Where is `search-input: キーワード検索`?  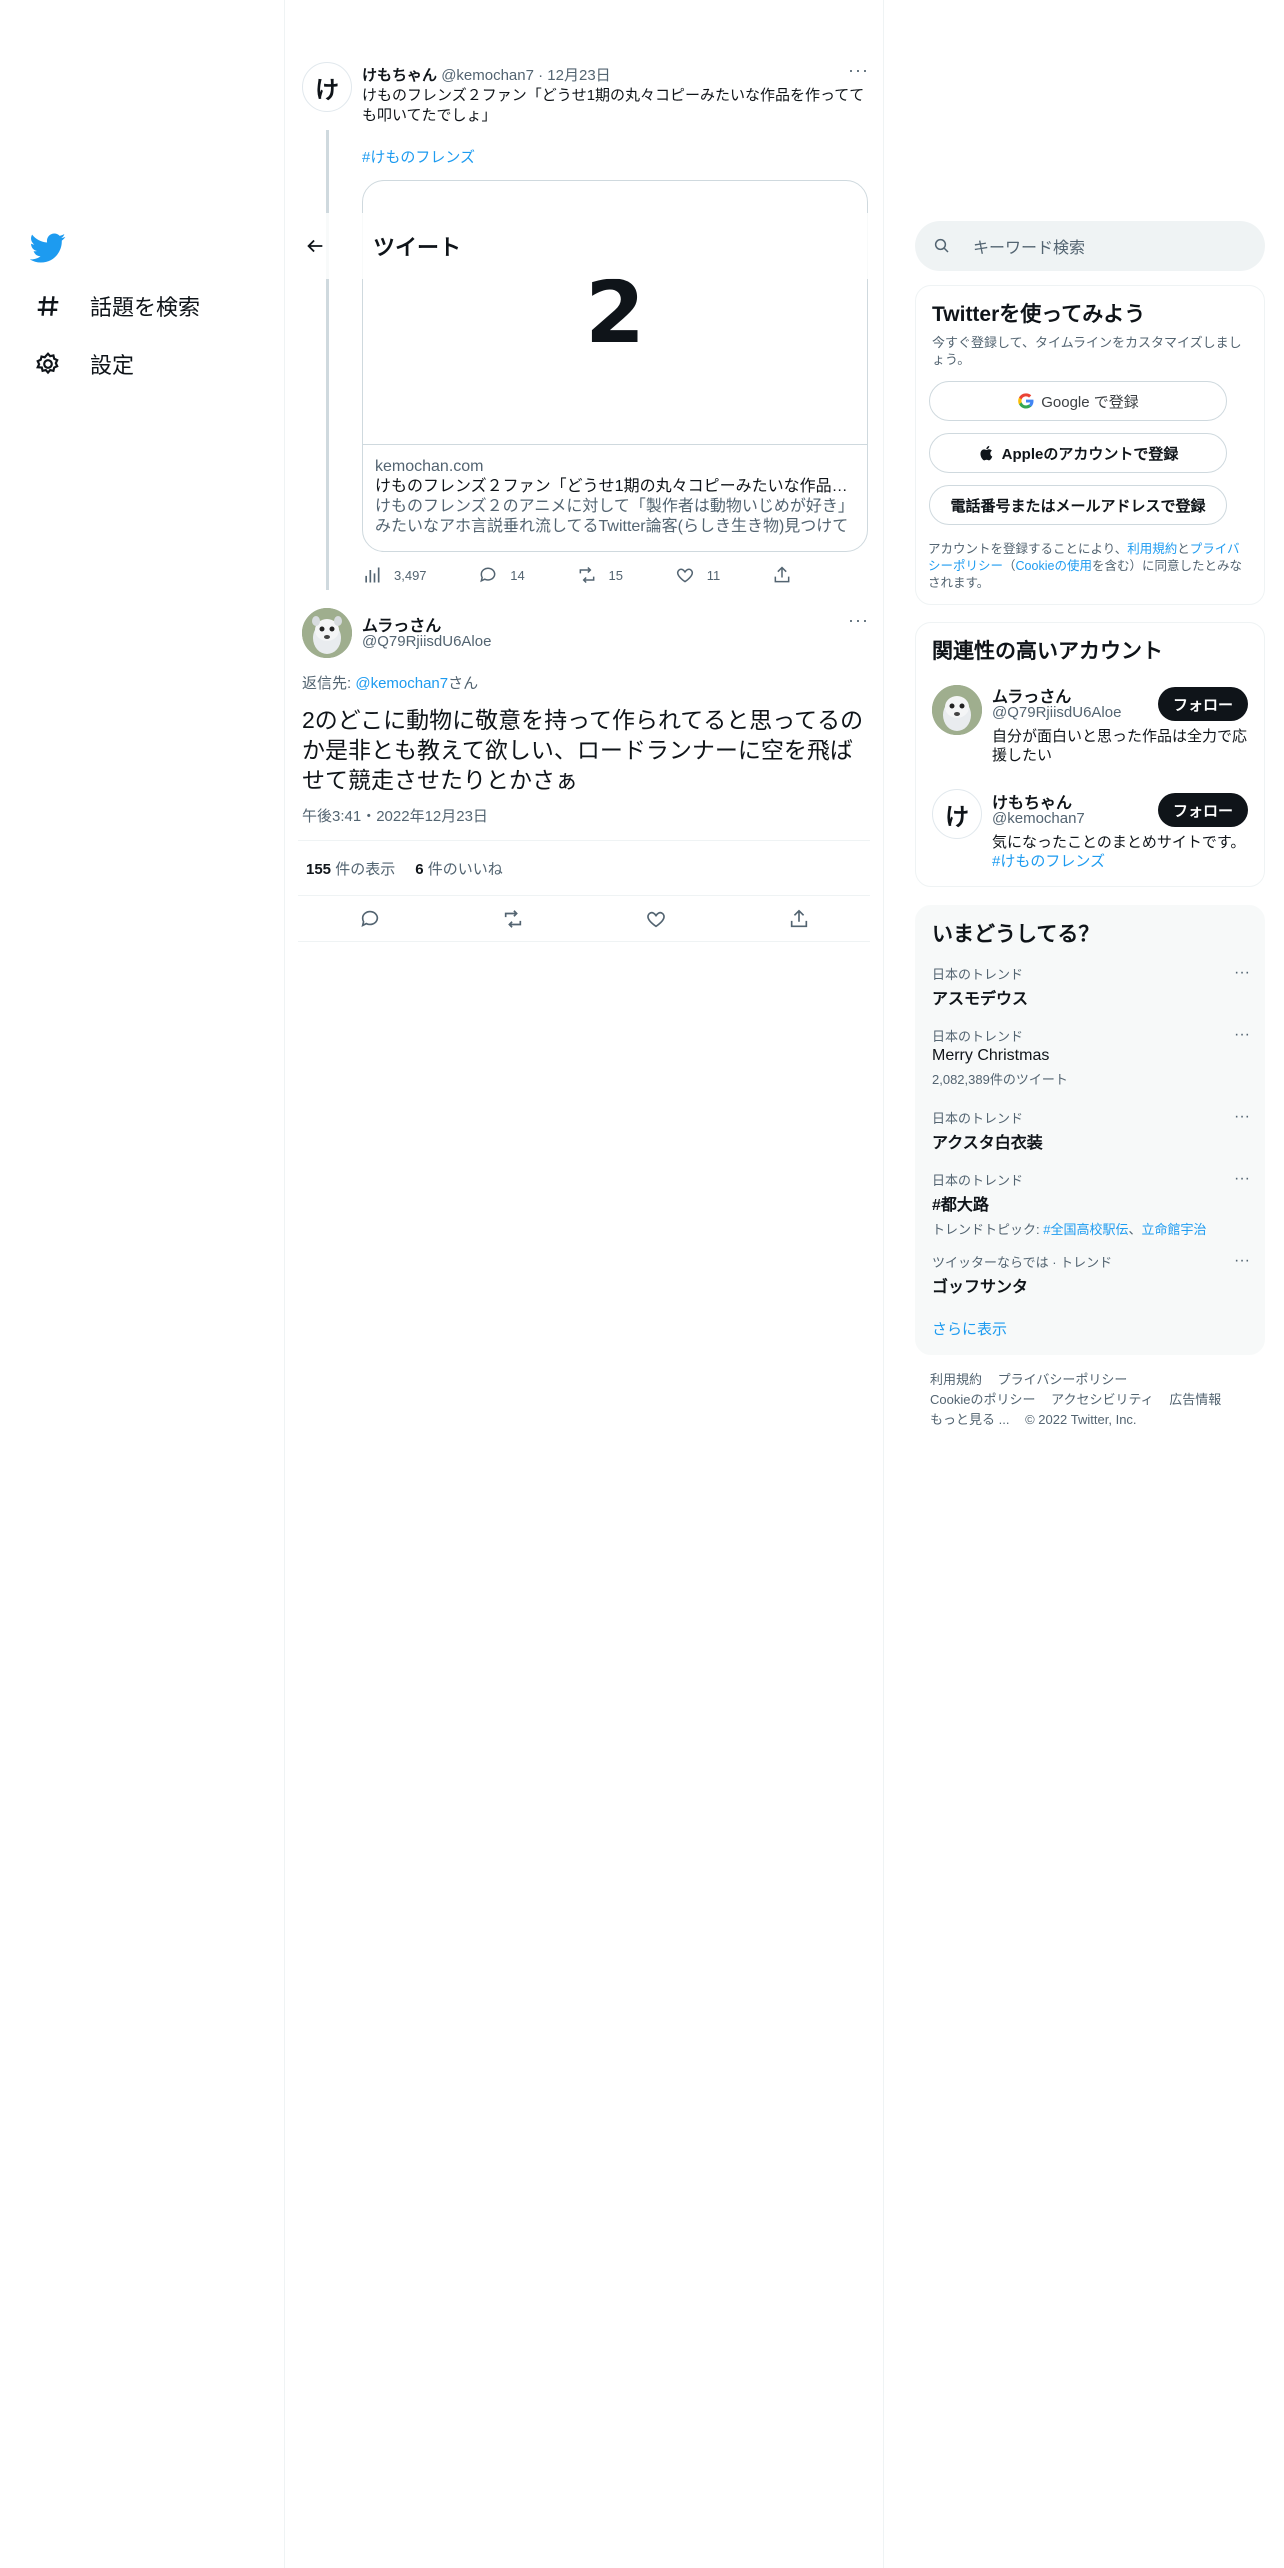 search-input: キーワード検索 is located at coordinates (1029, 246).